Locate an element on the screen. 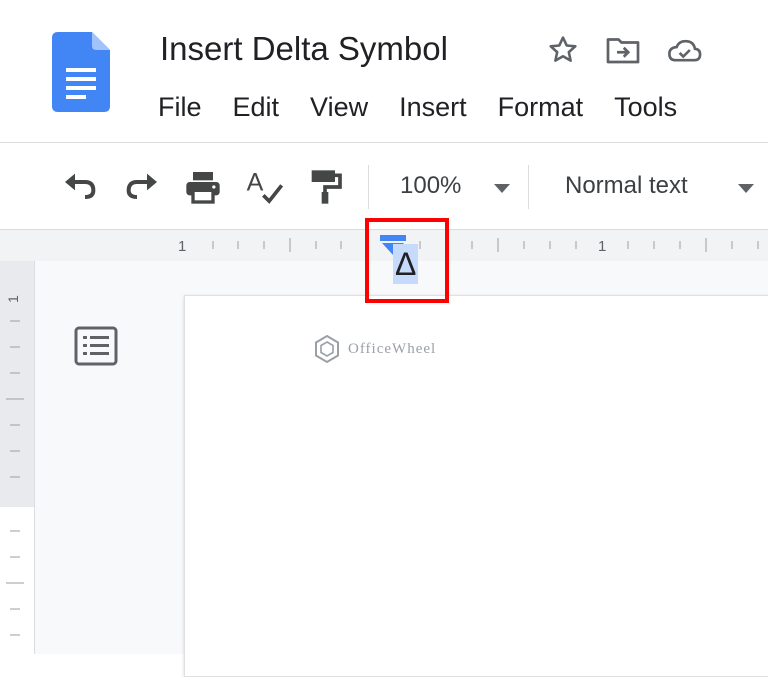 The width and height of the screenshot is (768, 677). zoom-select: 100% is located at coordinates (430, 186).